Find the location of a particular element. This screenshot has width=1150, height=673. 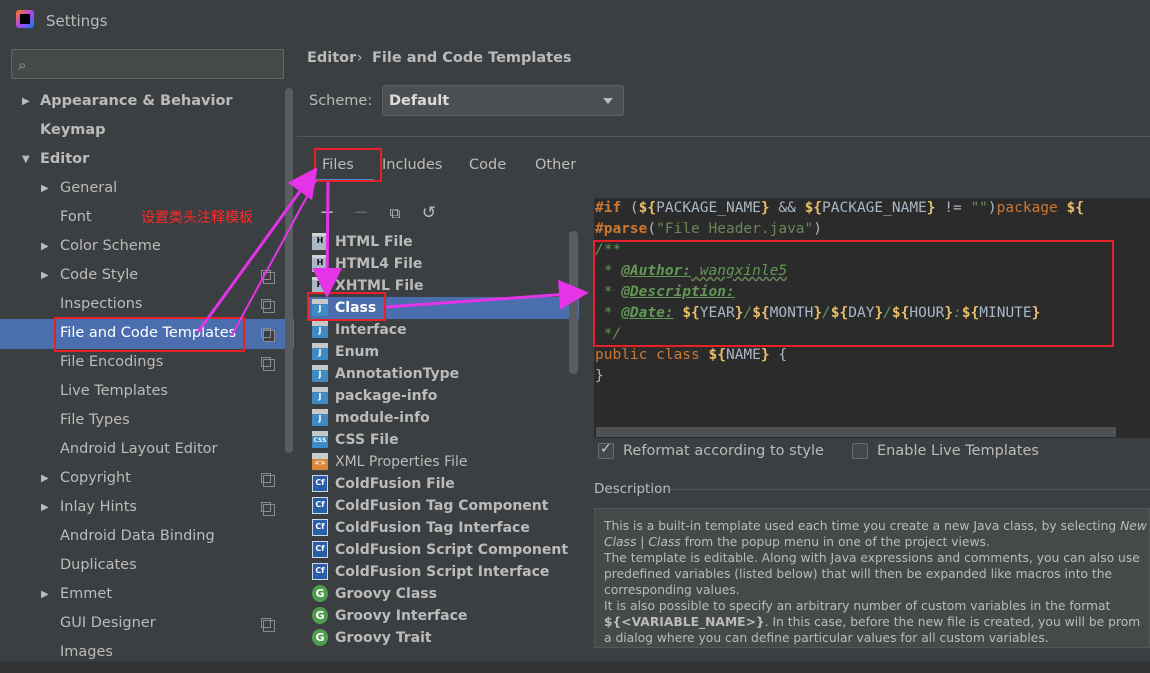

list-item-interface: Interface is located at coordinates (371, 330).